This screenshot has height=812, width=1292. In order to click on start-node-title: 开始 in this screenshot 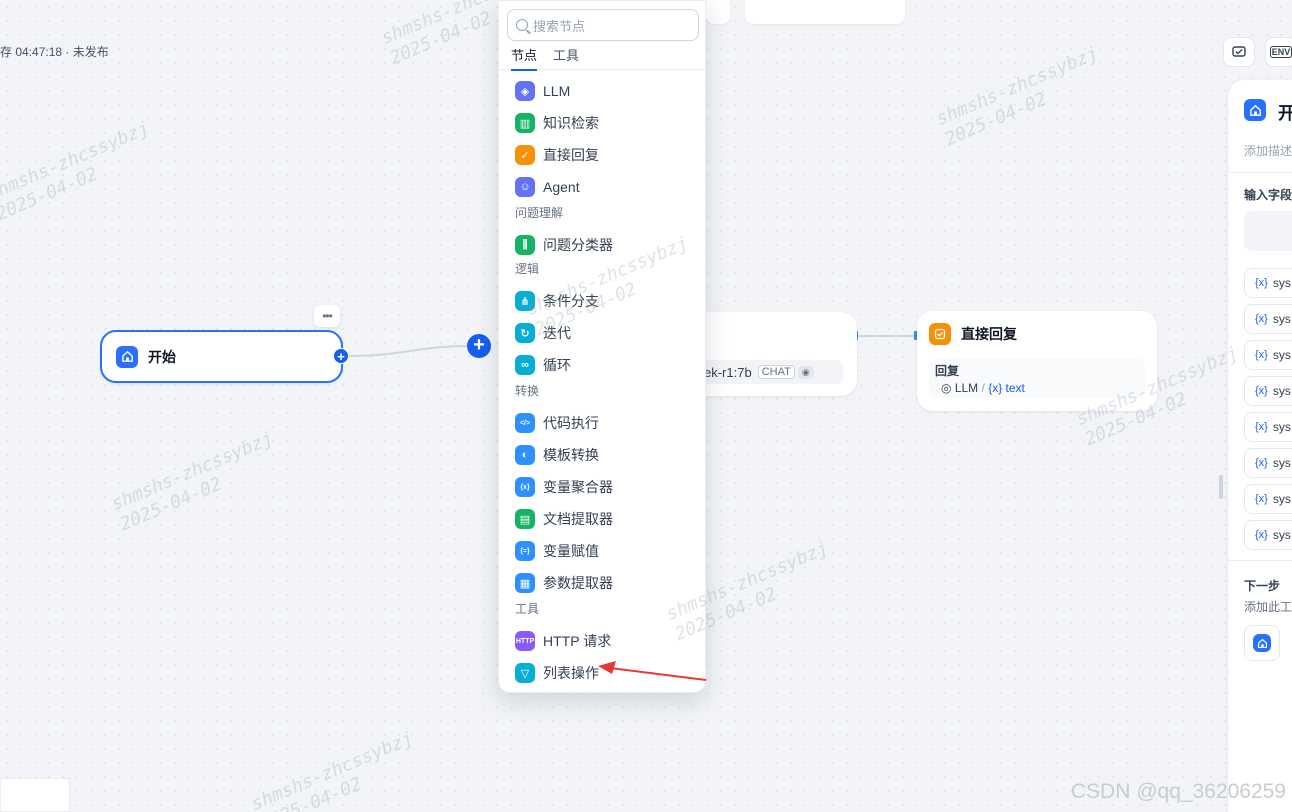, I will do `click(162, 356)`.